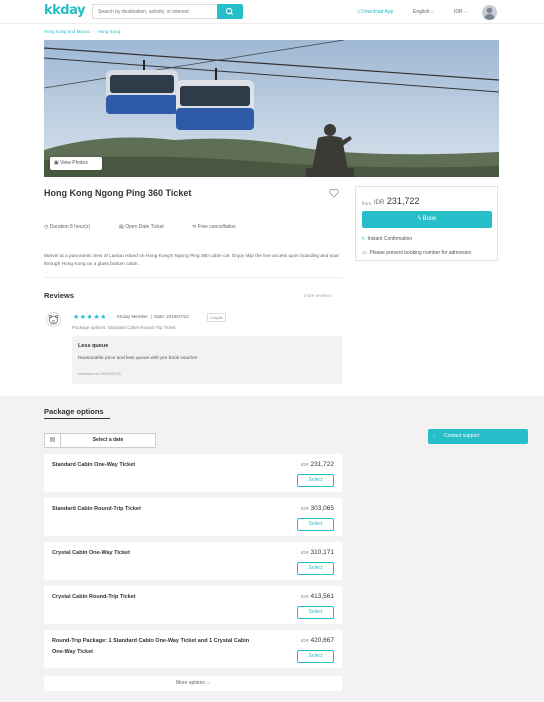 The height and width of the screenshot is (702, 544). Describe the element at coordinates (77, 418) in the screenshot. I see `heading-underline` at that location.